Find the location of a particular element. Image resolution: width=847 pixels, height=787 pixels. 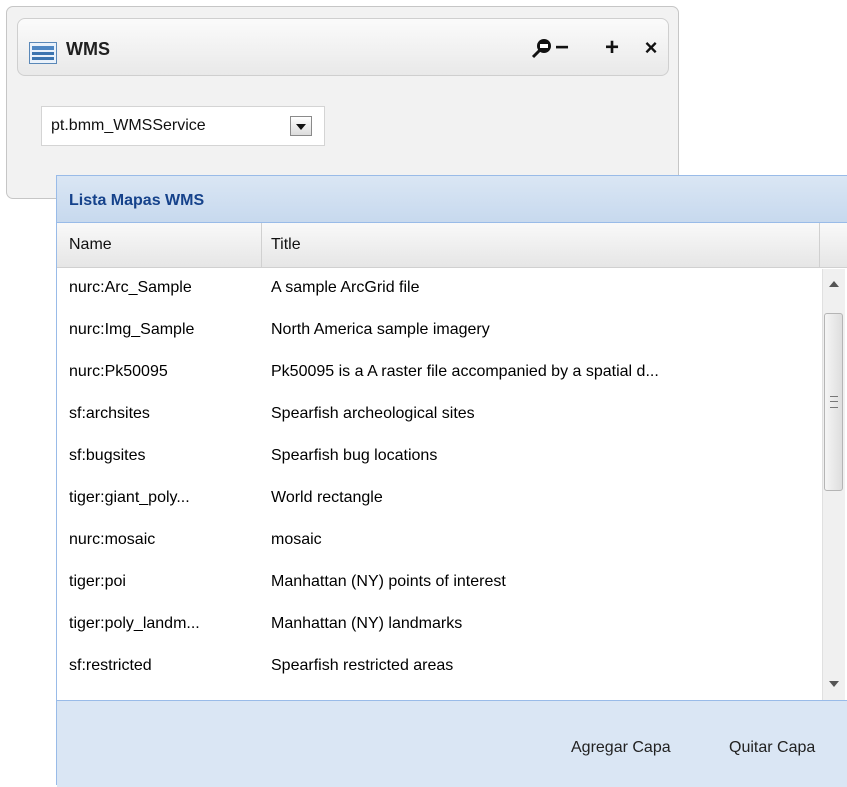

row-title-cell: mosaic is located at coordinates (296, 539).